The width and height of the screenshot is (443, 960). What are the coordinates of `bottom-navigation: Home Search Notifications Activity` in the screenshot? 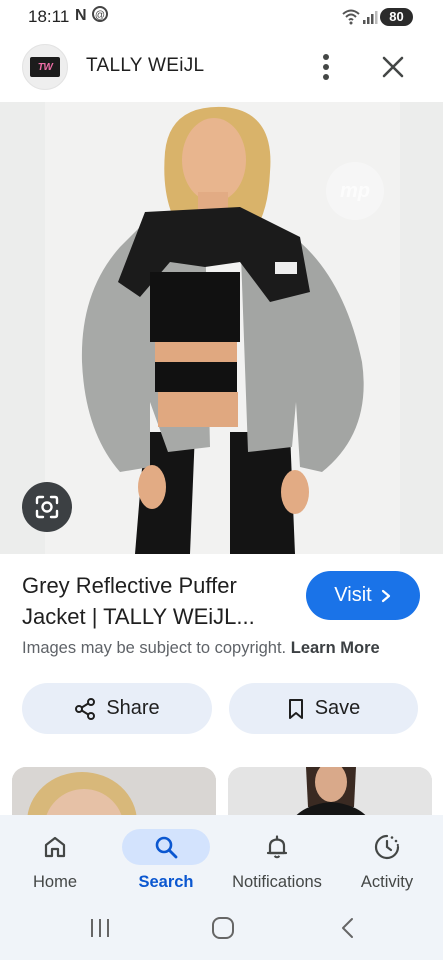 It's located at (221, 860).